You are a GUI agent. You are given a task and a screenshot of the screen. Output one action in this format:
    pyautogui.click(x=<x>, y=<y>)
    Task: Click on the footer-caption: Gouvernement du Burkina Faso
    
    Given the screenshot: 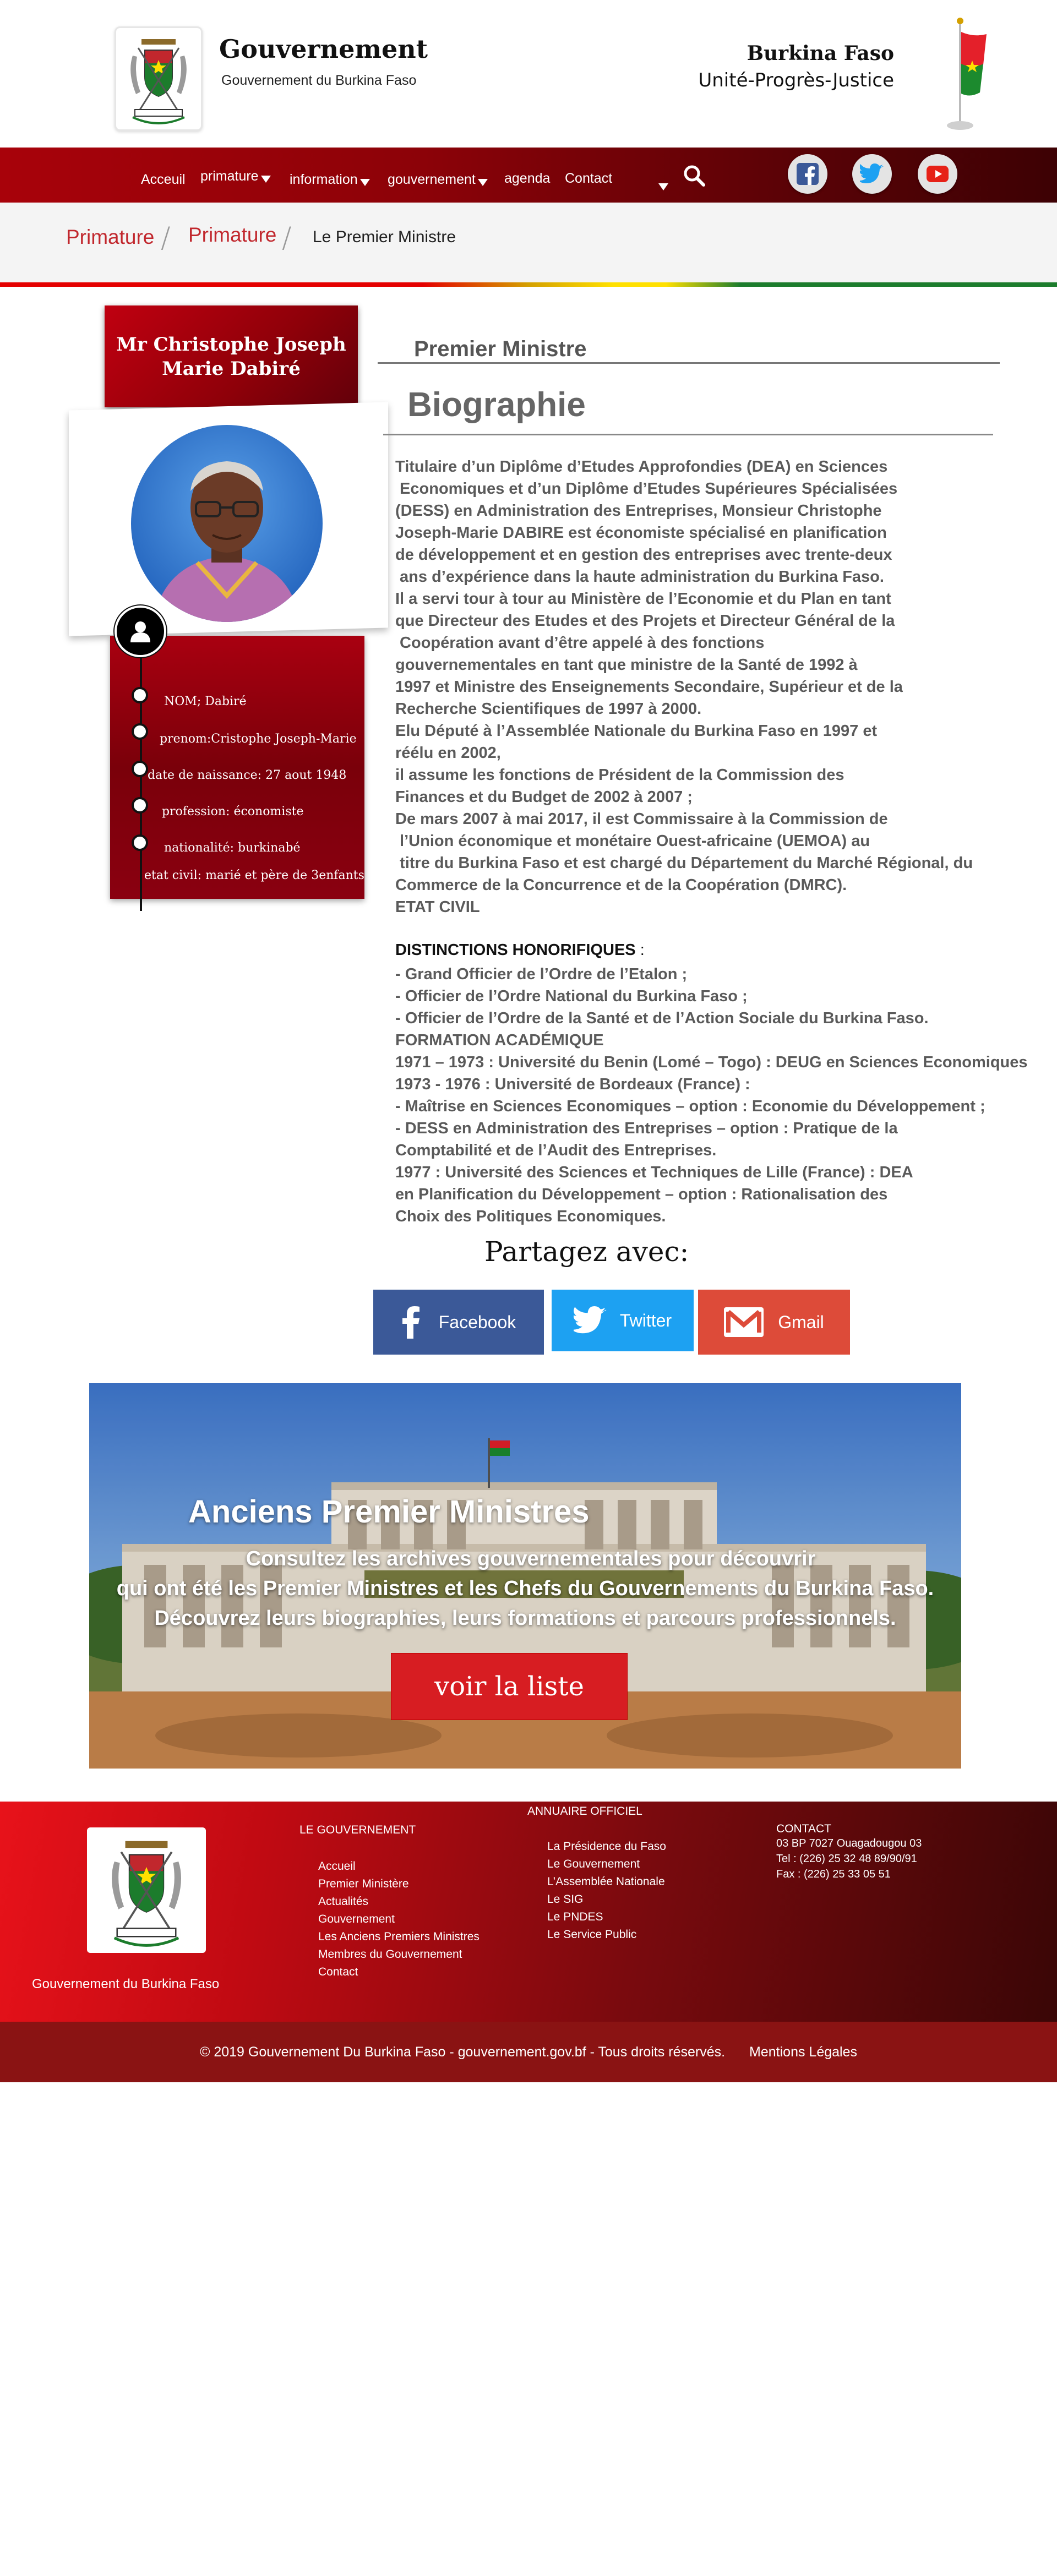 What is the action you would take?
    pyautogui.click(x=126, y=1984)
    